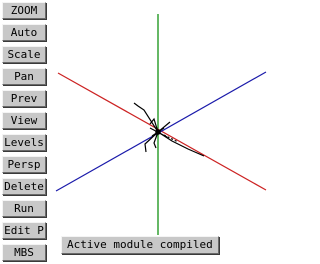 This screenshot has height=264, width=320. What do you see at coordinates (24, 186) in the screenshot?
I see `delete-button: Delete` at bounding box center [24, 186].